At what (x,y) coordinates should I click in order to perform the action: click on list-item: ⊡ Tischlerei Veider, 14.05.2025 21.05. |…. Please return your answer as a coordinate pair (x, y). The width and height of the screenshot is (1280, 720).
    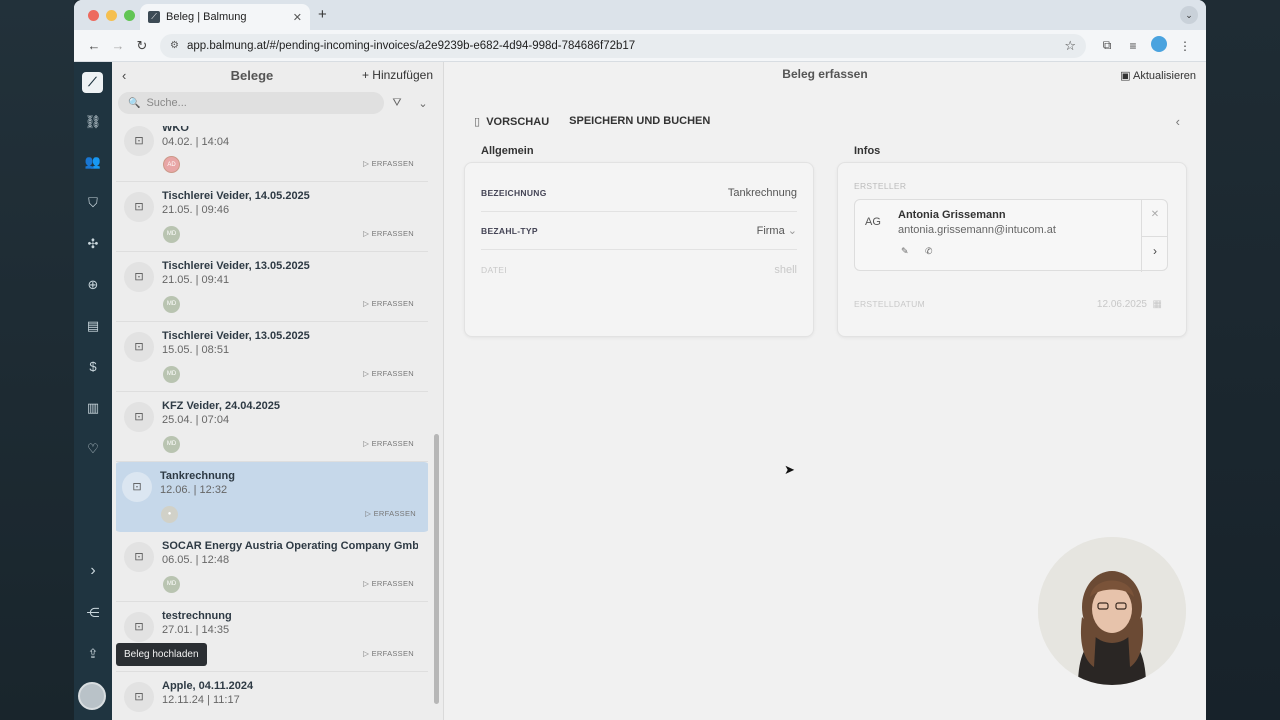
    Looking at the image, I should click on (272, 217).